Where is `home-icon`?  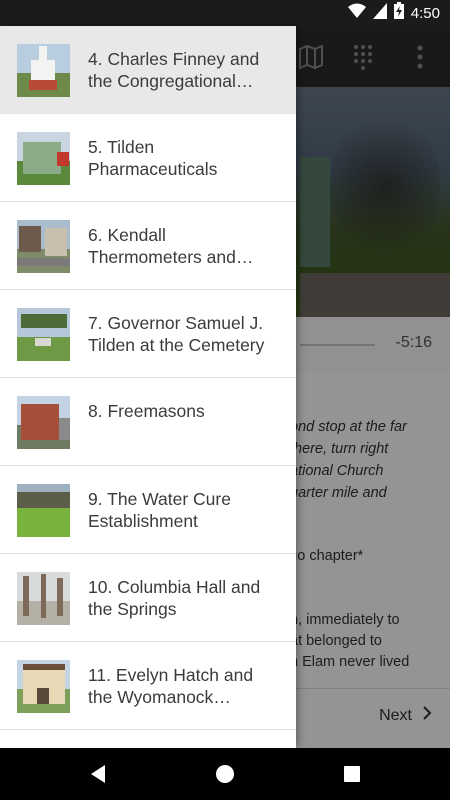
home-icon is located at coordinates (225, 774).